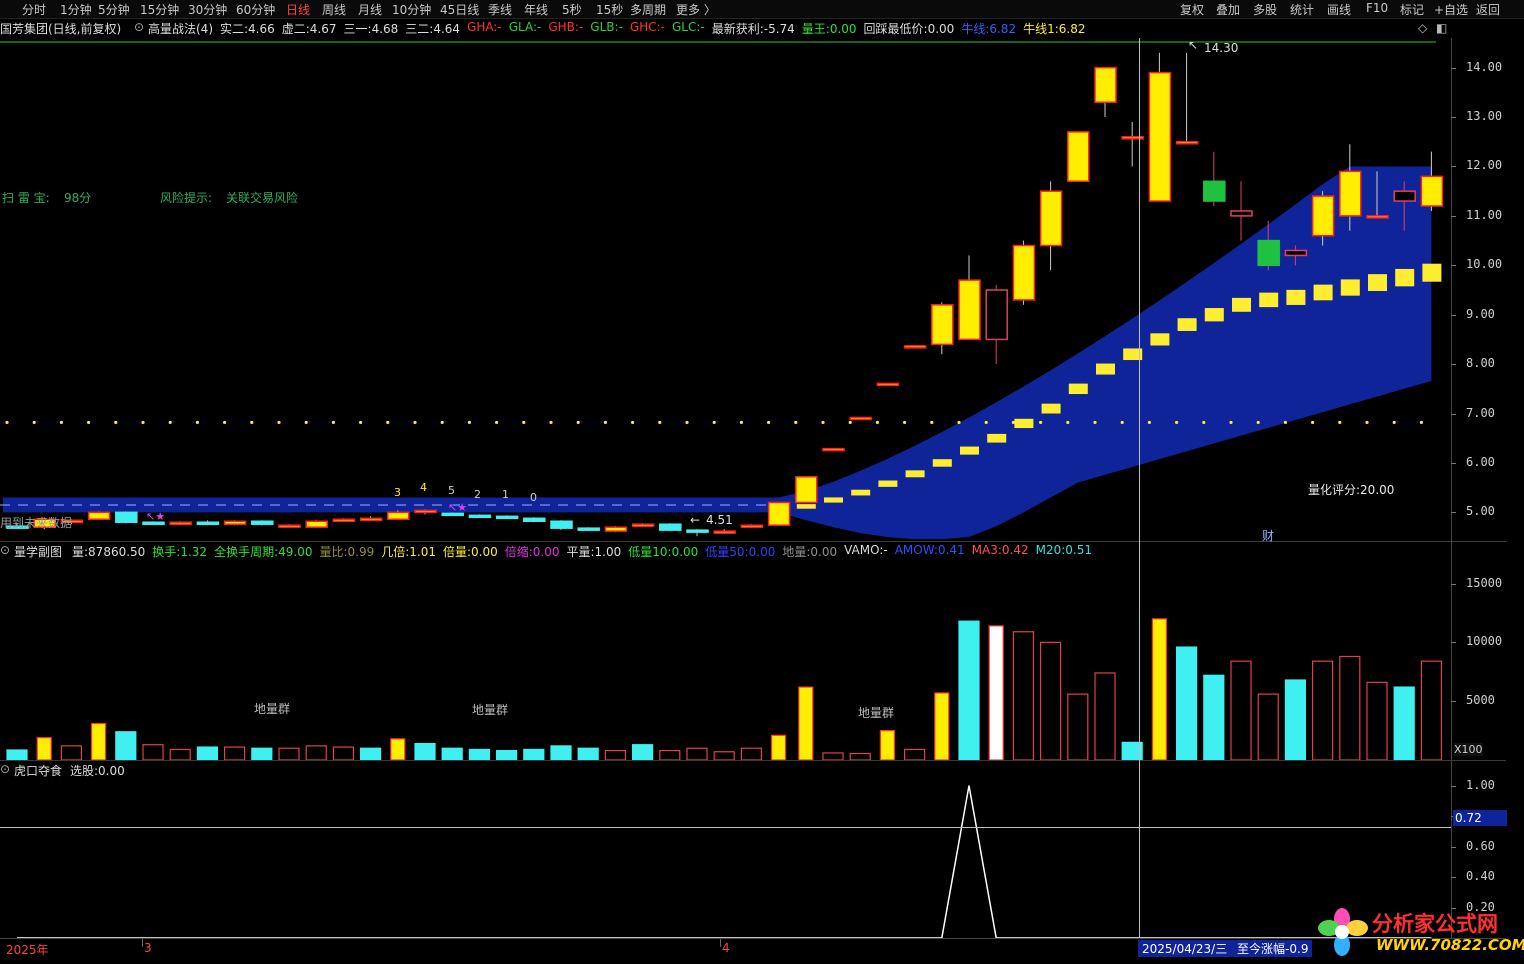  I want to click on volume-indicator-name: 量学副图, so click(38, 551).